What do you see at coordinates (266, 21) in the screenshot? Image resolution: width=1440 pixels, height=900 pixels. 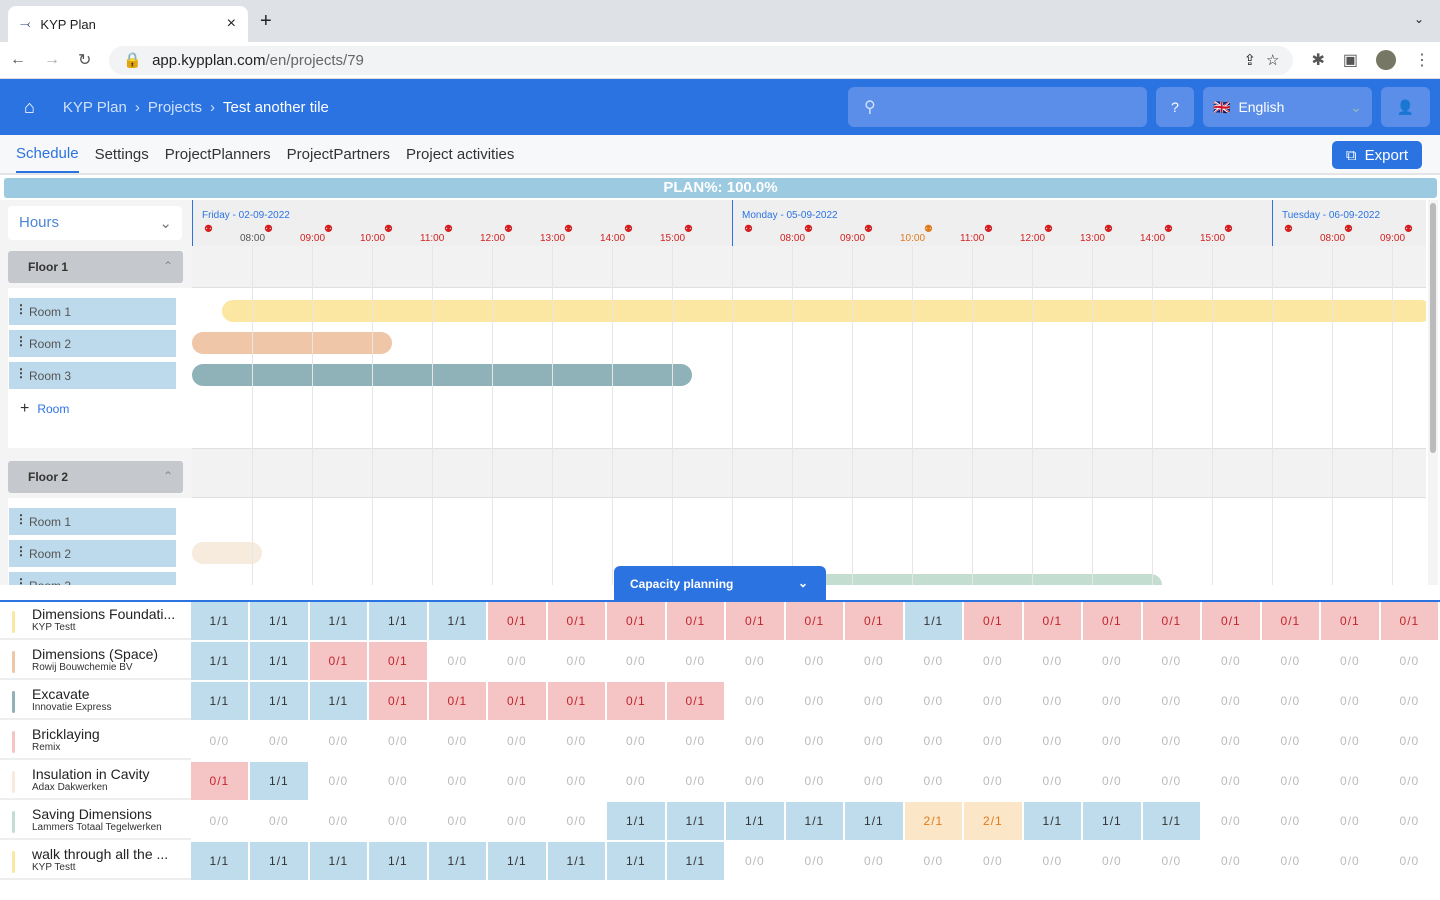 I see `new-tab-icon: +` at bounding box center [266, 21].